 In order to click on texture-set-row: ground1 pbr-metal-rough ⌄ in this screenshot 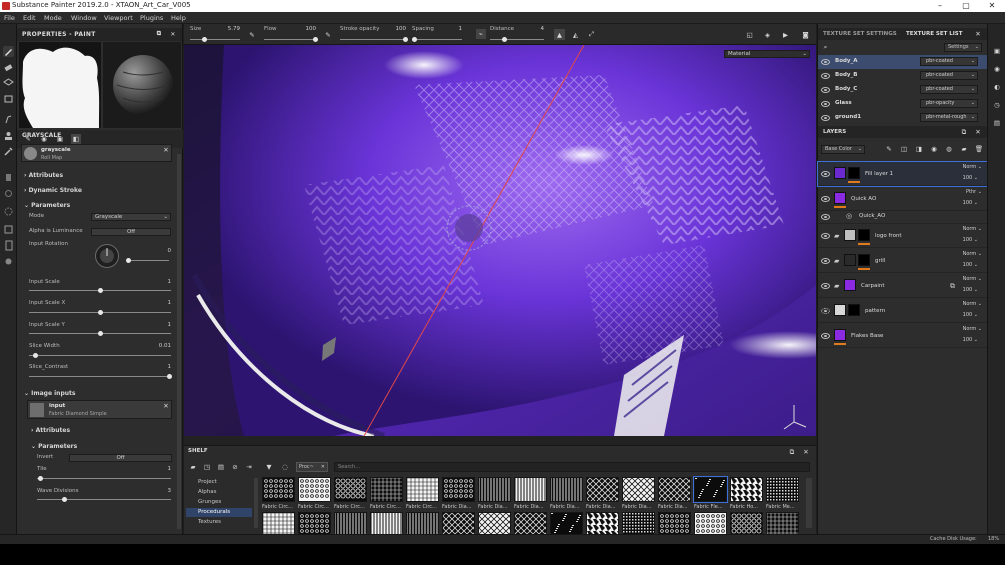, I will do `click(903, 118)`.